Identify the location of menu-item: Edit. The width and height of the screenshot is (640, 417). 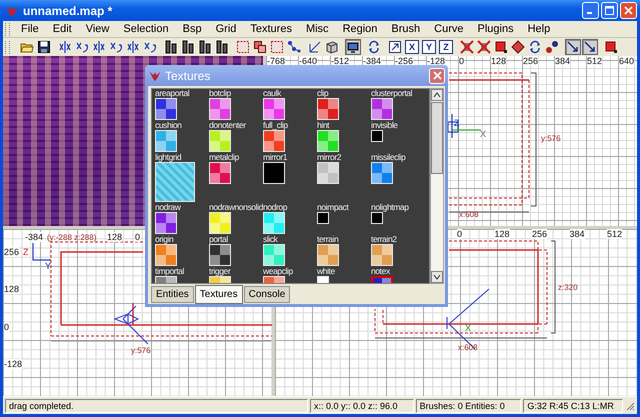
(62, 29).